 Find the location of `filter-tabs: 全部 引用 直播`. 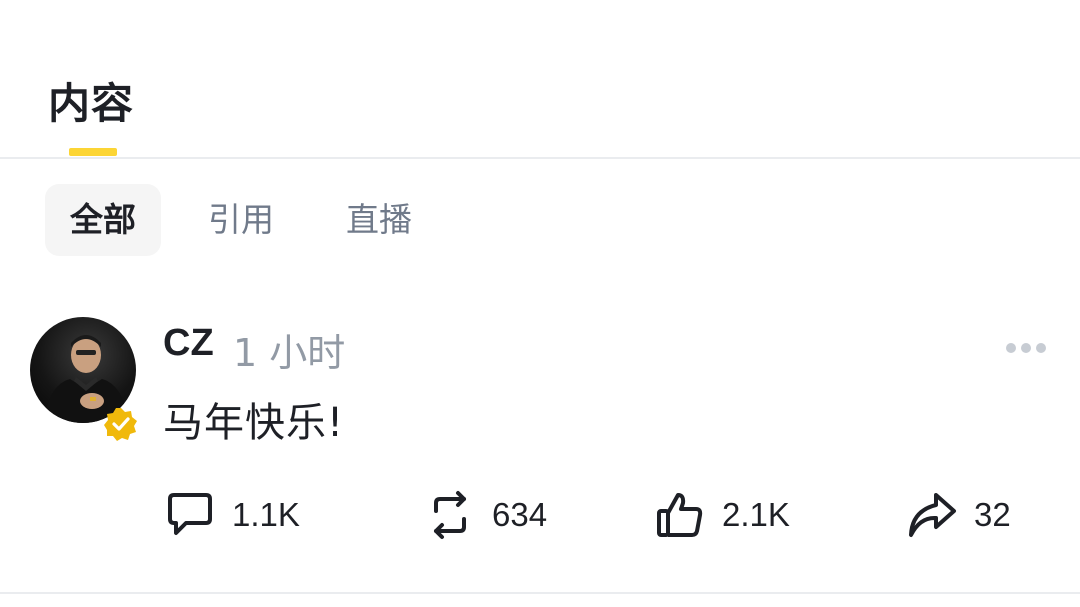

filter-tabs: 全部 引用 直播 is located at coordinates (252, 220).